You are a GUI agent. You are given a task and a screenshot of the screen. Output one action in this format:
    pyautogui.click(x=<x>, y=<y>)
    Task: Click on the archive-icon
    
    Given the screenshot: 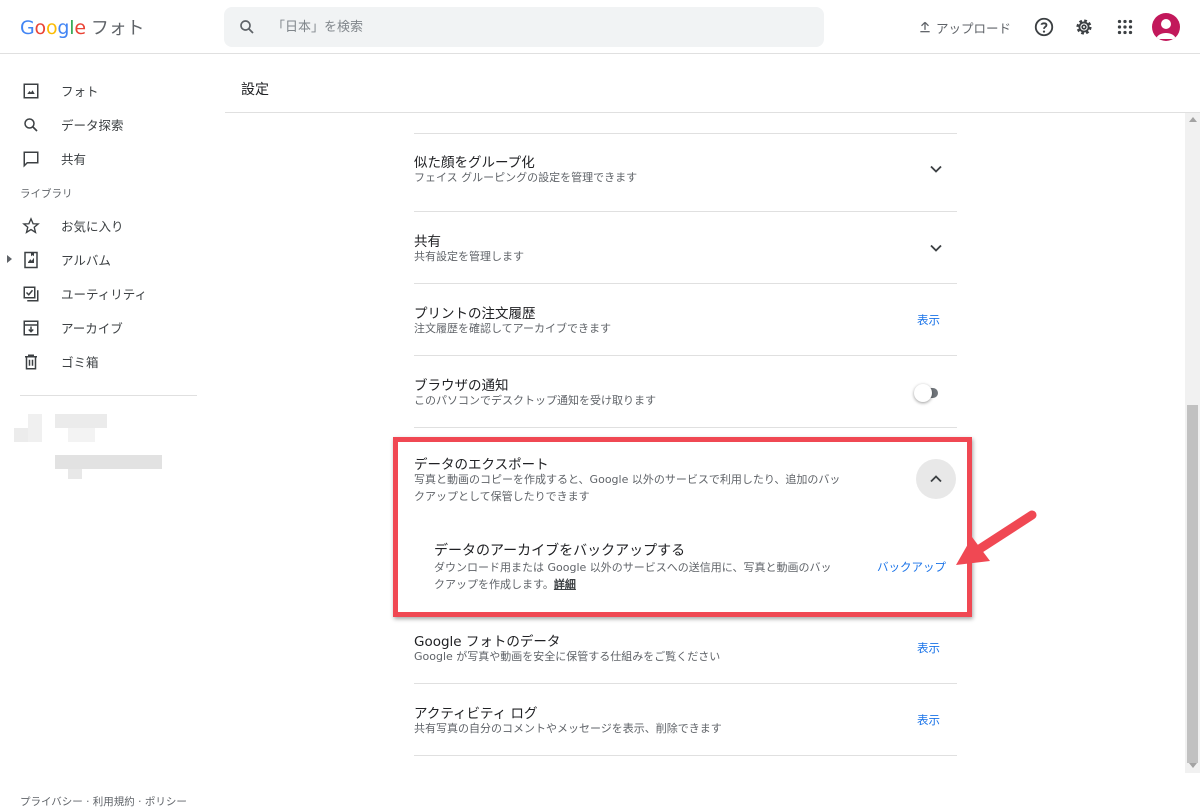 What is the action you would take?
    pyautogui.click(x=31, y=328)
    